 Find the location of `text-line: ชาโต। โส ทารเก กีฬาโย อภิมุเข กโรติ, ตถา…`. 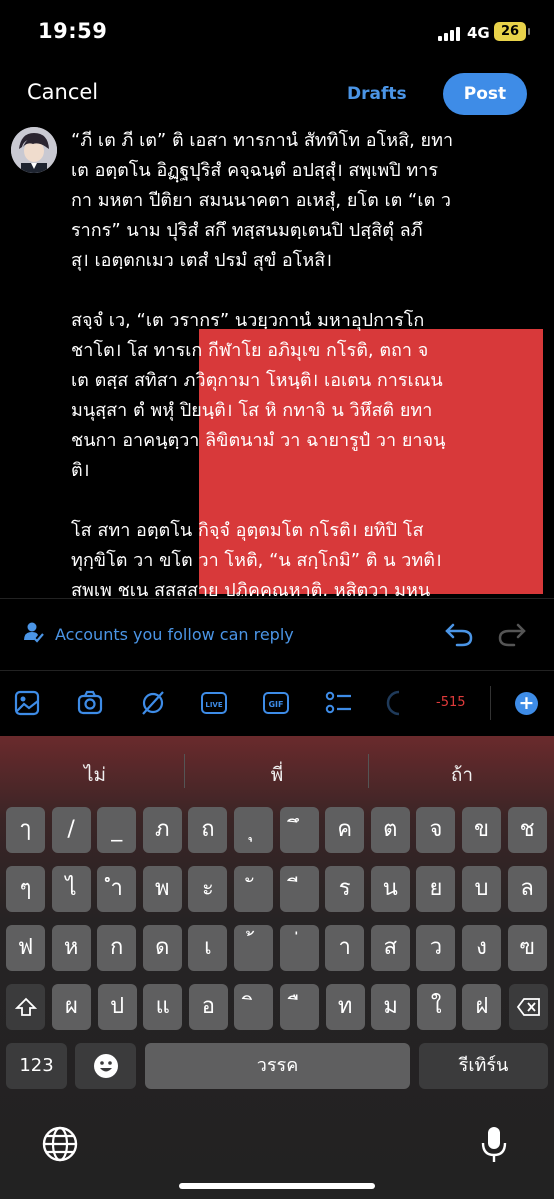

text-line: ชาโต। โส ทารเก กีฬาโย อภิมุเข กโรติ, ตถา… is located at coordinates (250, 350).